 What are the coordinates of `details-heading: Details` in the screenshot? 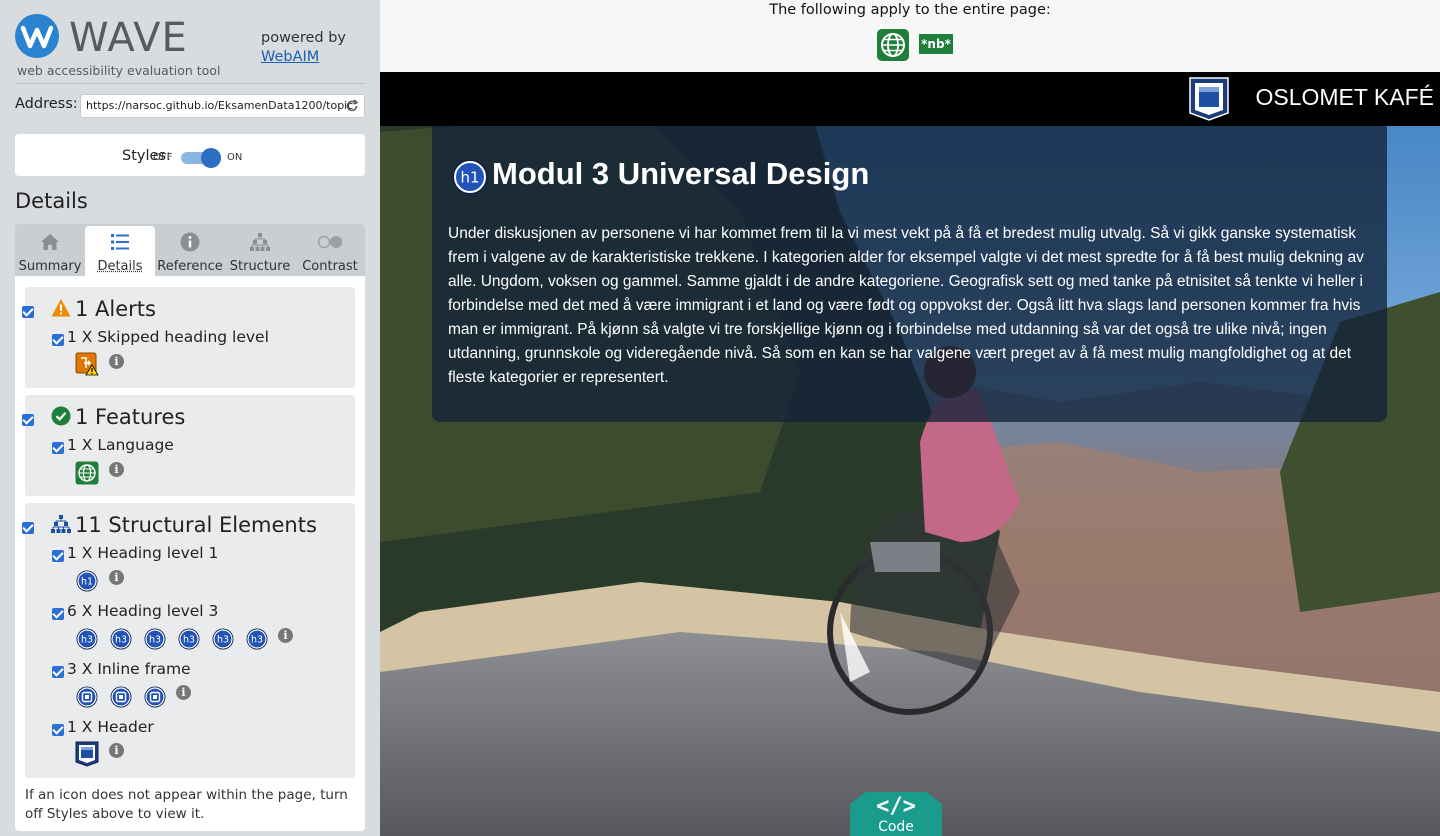 It's located at (51, 201).